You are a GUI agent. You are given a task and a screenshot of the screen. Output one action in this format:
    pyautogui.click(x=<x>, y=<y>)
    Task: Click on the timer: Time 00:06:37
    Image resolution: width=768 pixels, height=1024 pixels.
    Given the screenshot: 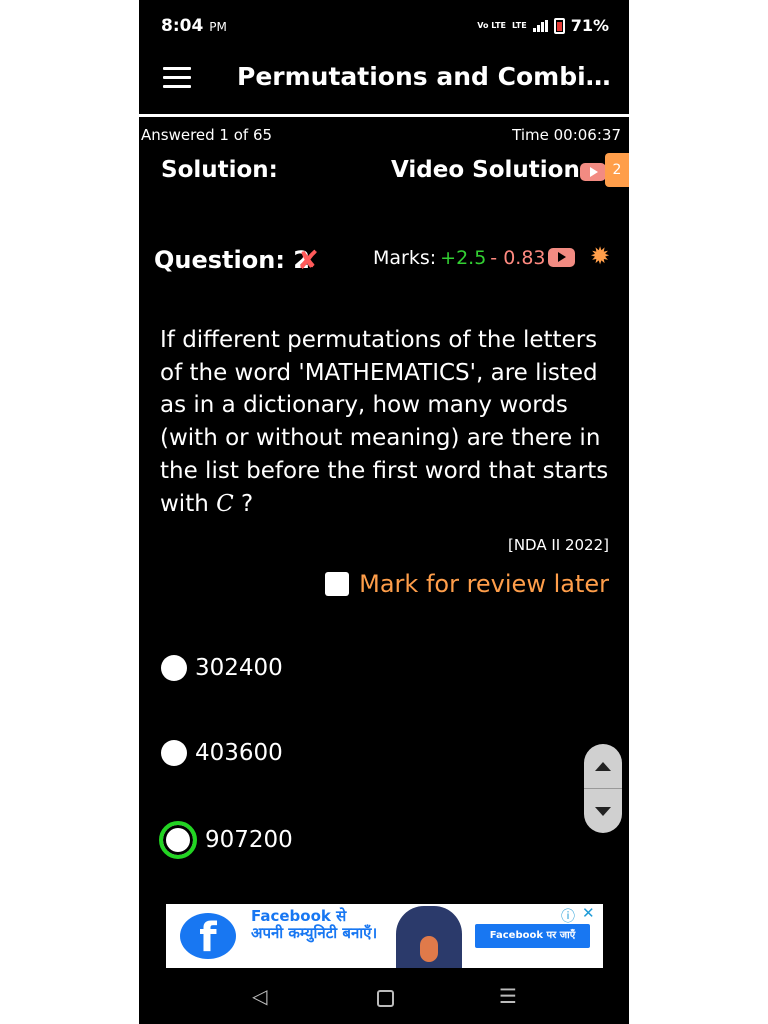 What is the action you would take?
    pyautogui.click(x=566, y=135)
    